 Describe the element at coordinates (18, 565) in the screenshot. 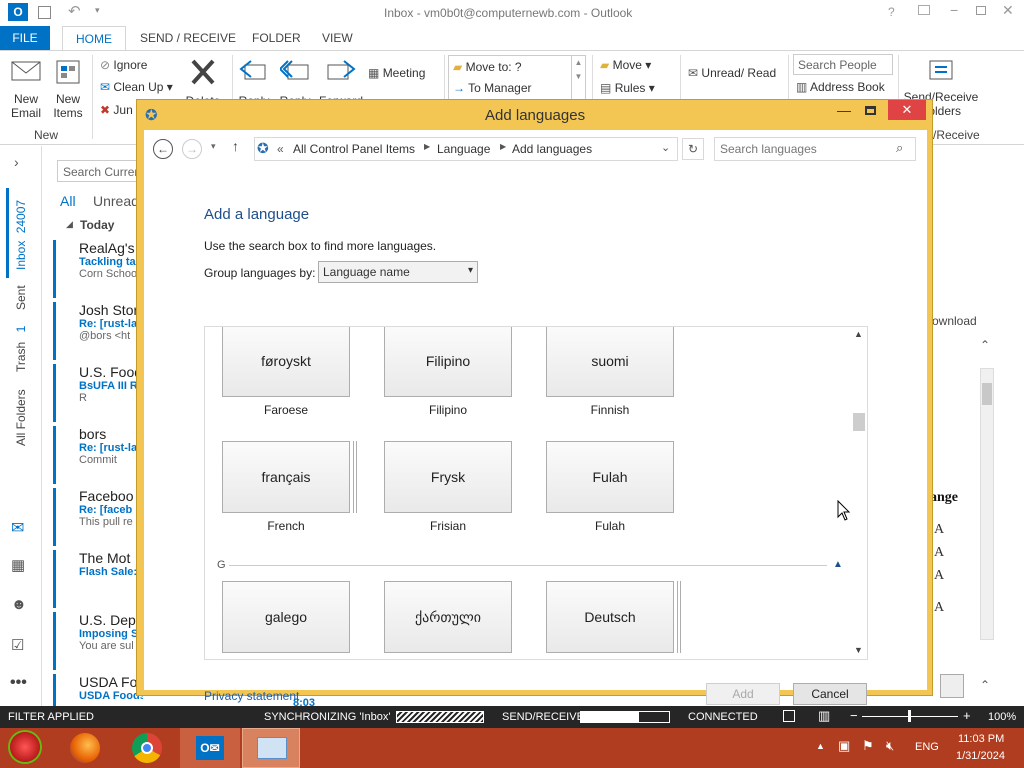

I see `calendar-icon: ▦` at that location.